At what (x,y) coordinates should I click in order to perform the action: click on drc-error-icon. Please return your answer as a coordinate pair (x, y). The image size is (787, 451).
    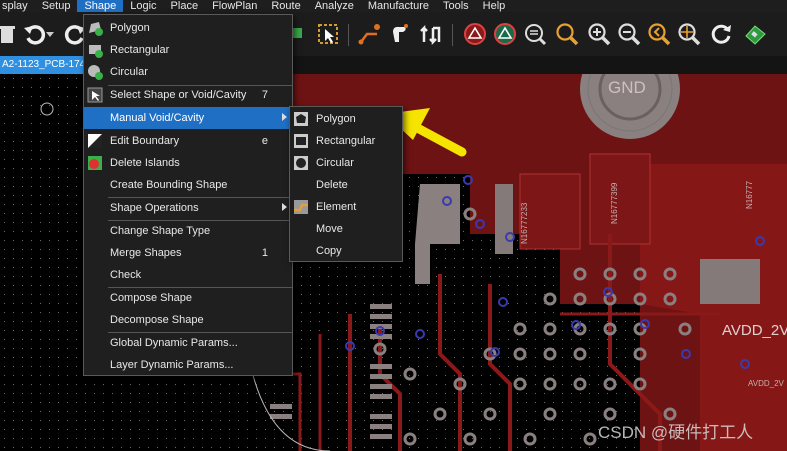
    Looking at the image, I should click on (475, 34).